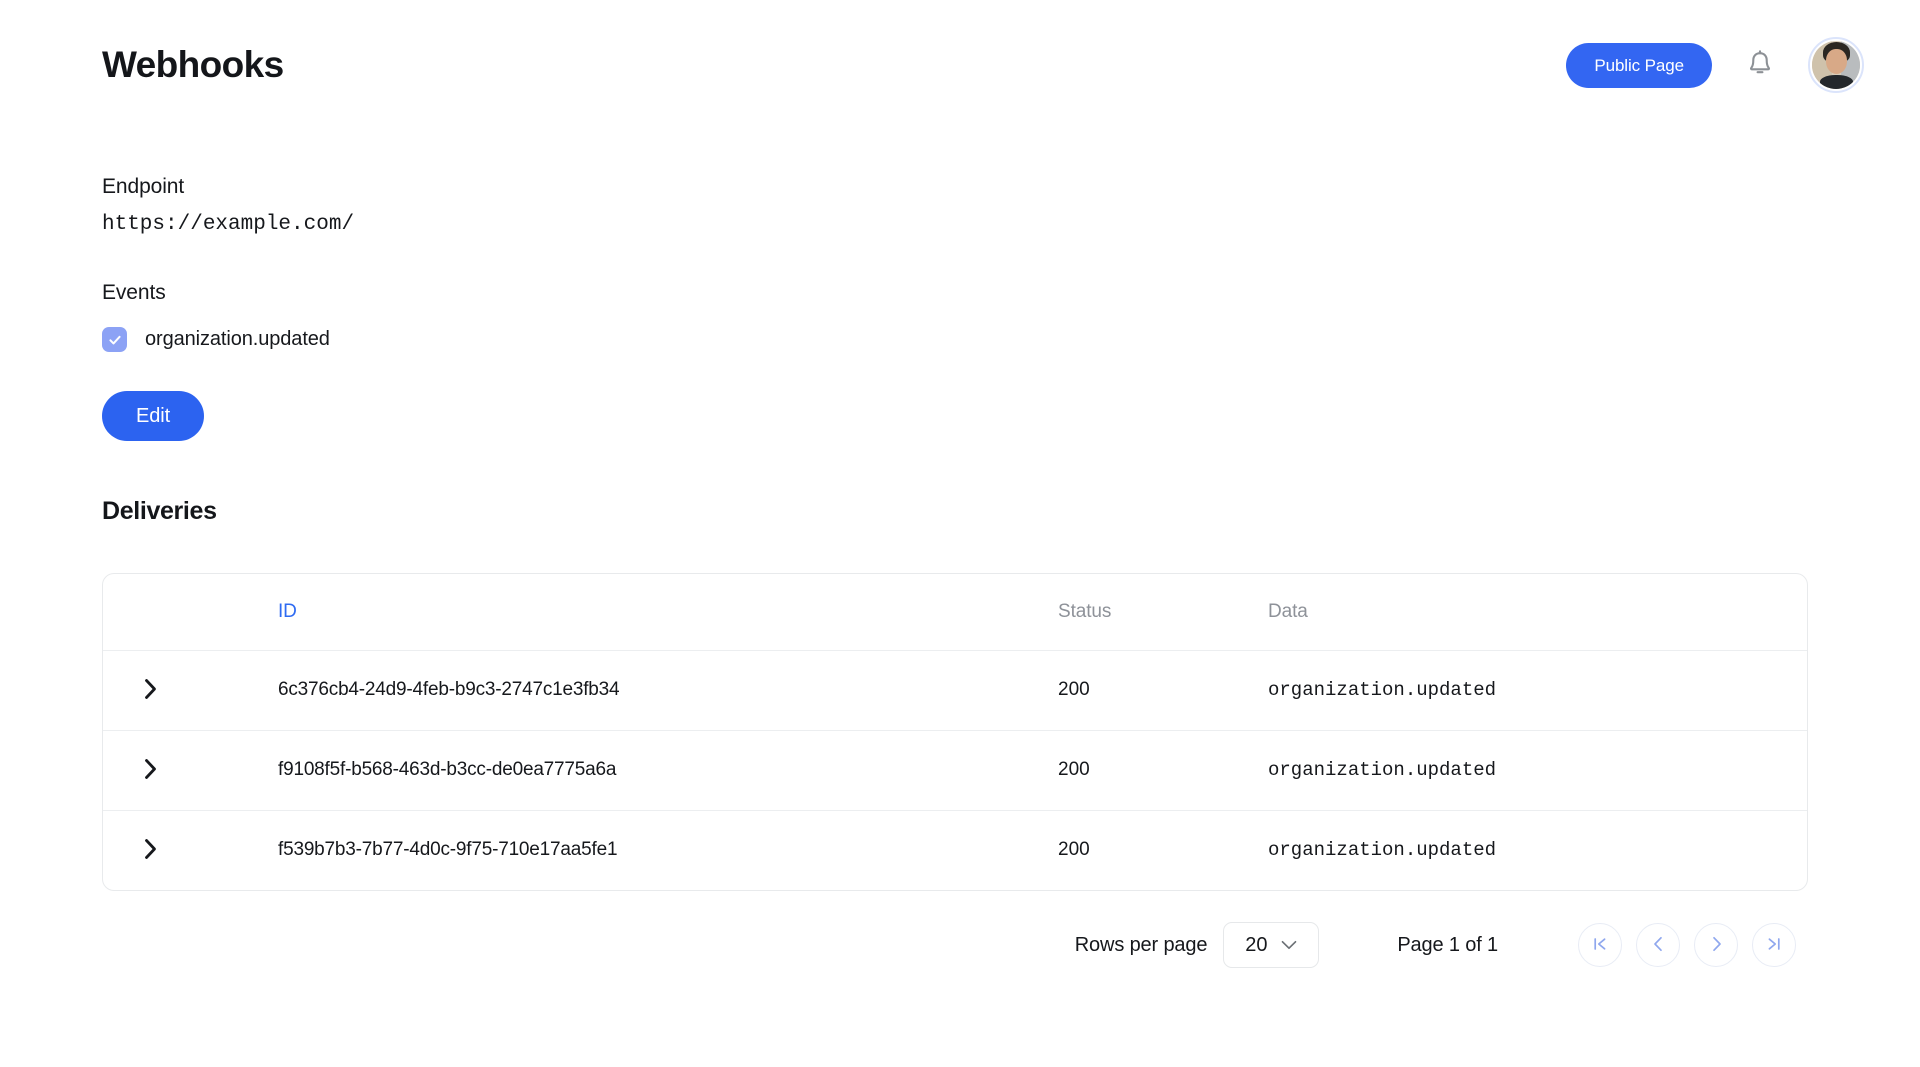 The height and width of the screenshot is (1067, 1920). What do you see at coordinates (1687, 945) in the screenshot?
I see `pager-buttons` at bounding box center [1687, 945].